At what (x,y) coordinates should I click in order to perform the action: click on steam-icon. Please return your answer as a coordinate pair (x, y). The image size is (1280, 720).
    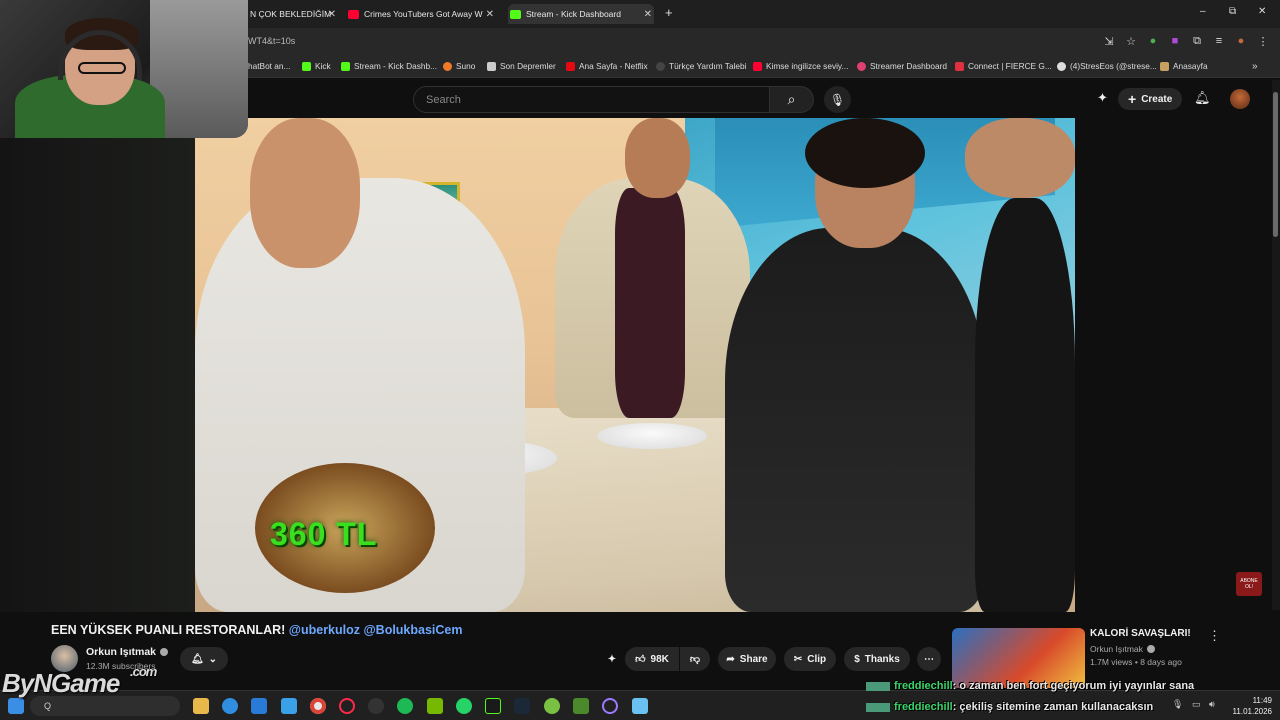
    Looking at the image, I should click on (522, 706).